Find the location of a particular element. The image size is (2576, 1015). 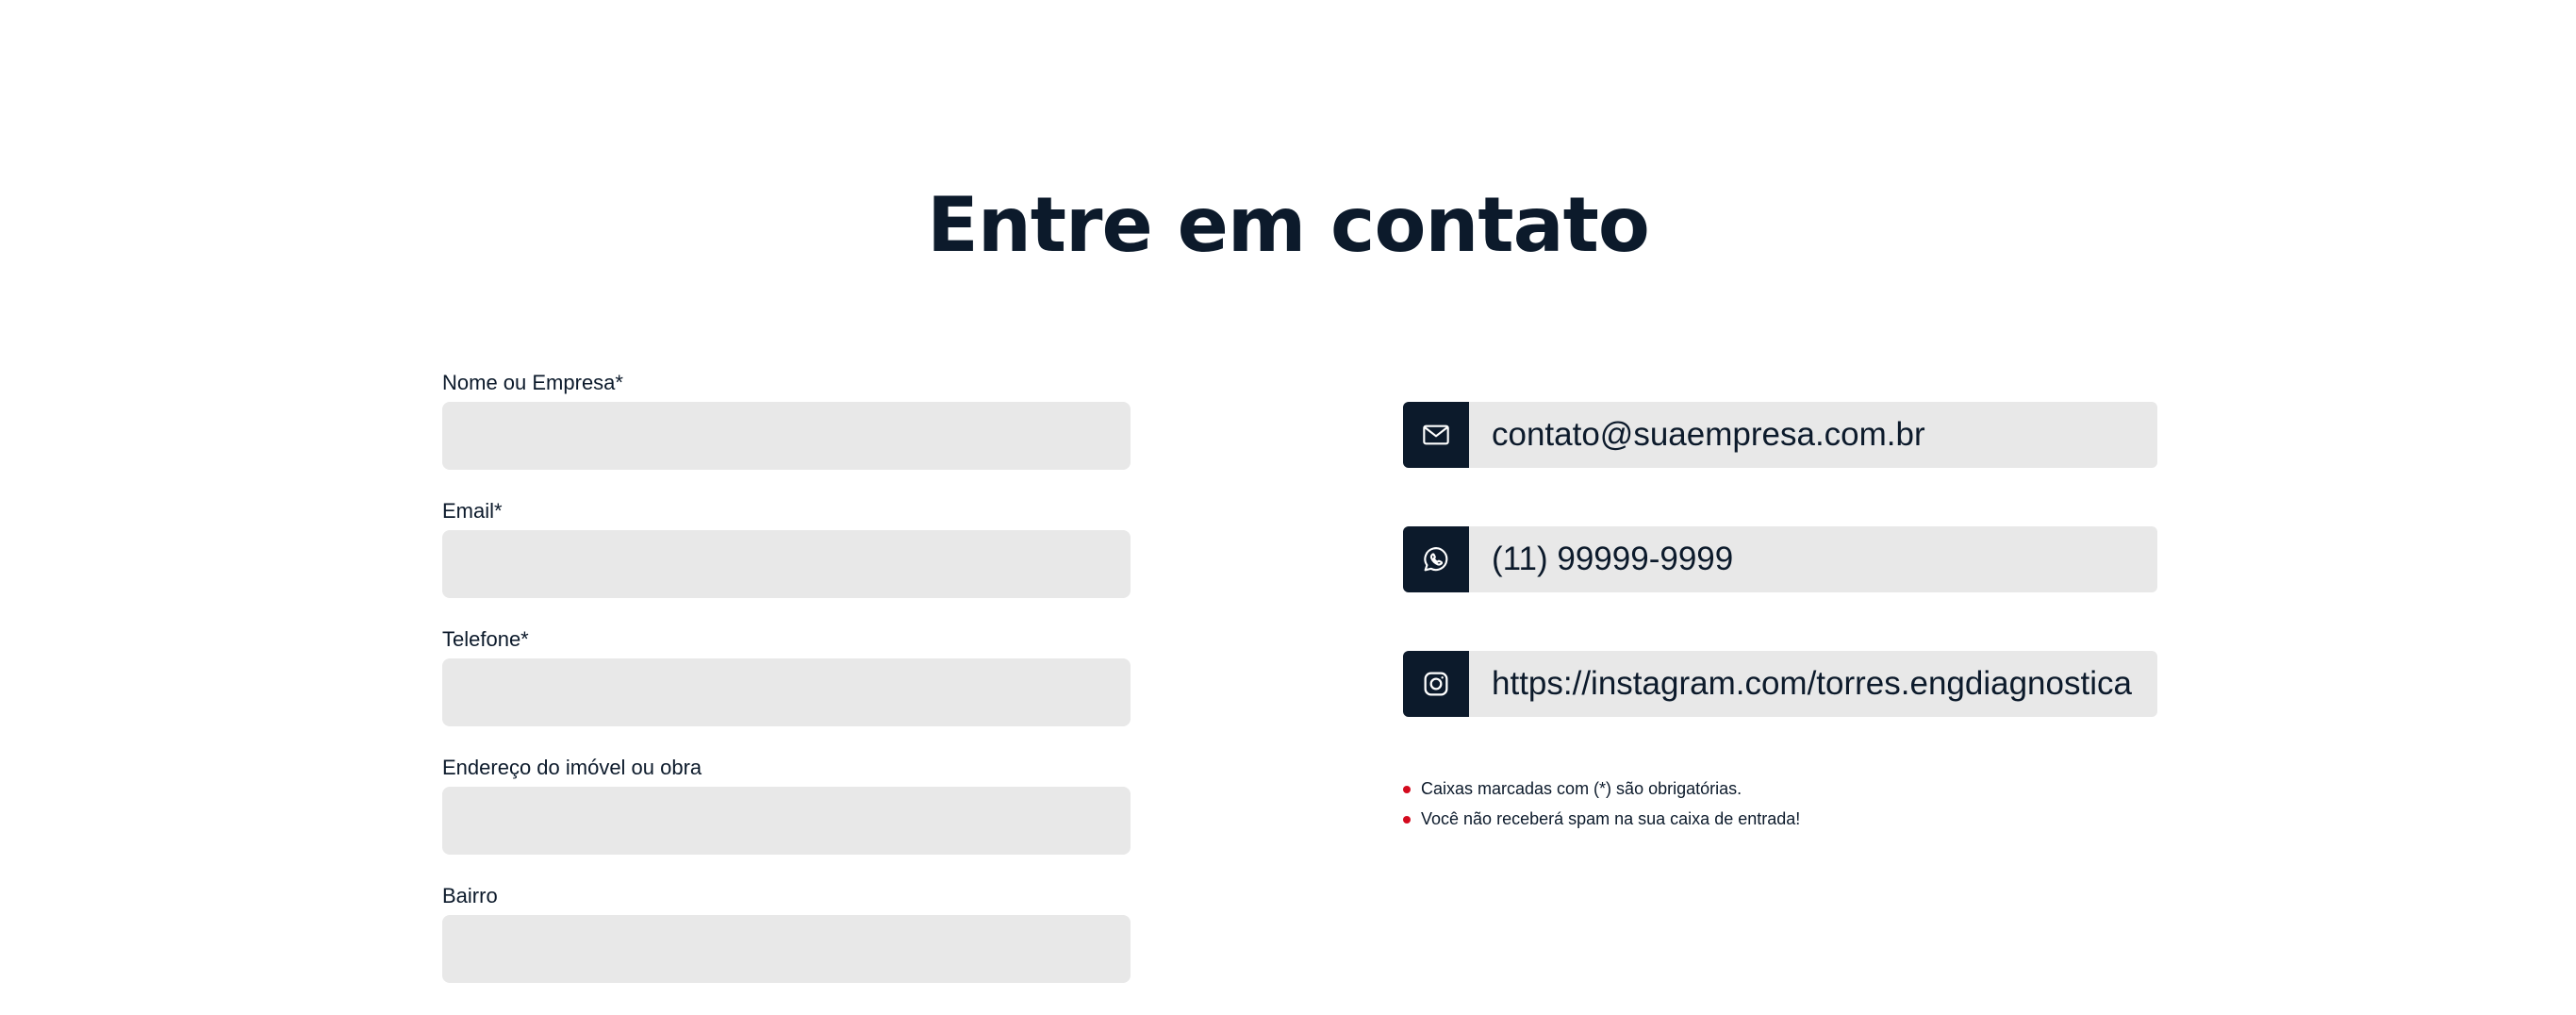

field-neighborhood: Bairro is located at coordinates (786, 933).